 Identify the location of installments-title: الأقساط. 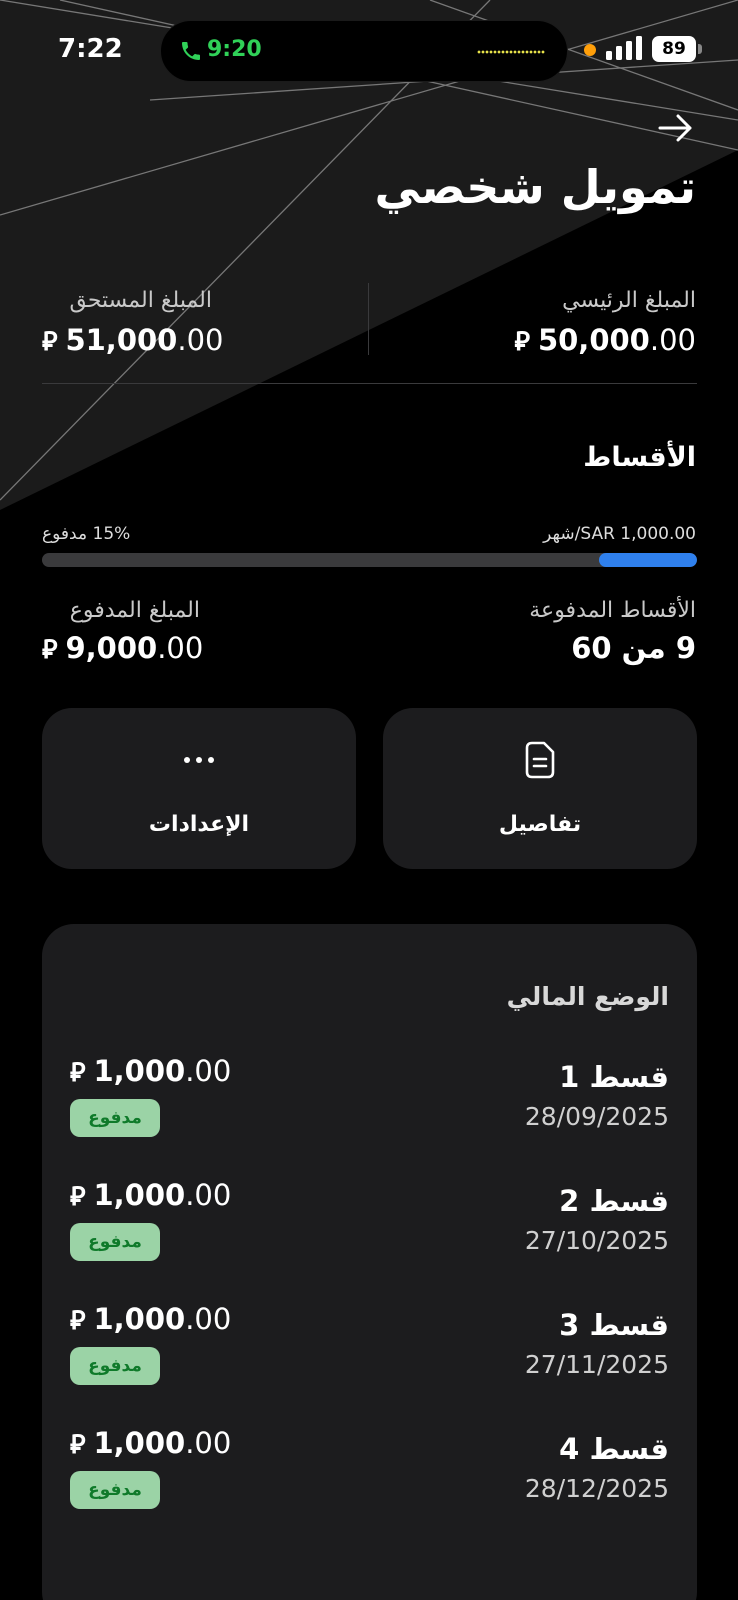
(639, 457).